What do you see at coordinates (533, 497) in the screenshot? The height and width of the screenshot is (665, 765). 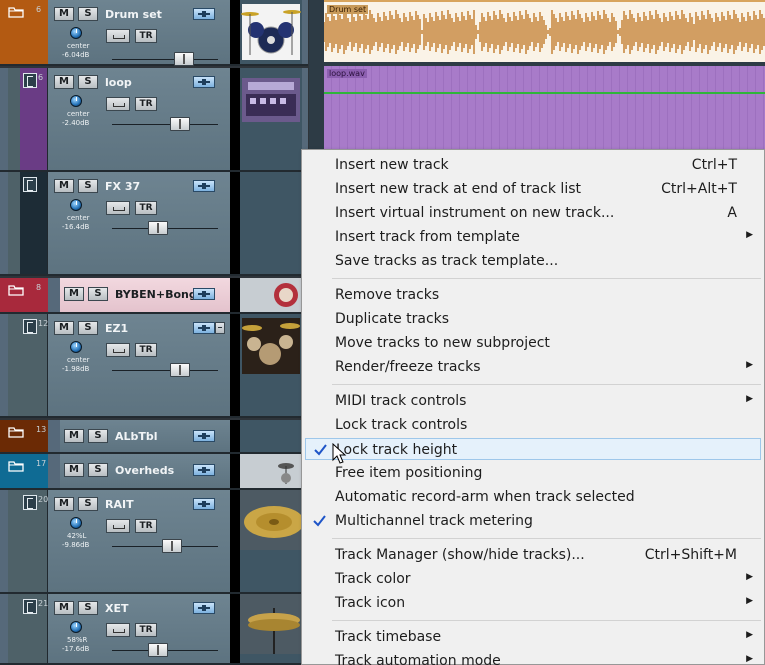 I see `menu-item-automatic-record-arm-when-track-selected: Automatic record-arm when track selected` at bounding box center [533, 497].